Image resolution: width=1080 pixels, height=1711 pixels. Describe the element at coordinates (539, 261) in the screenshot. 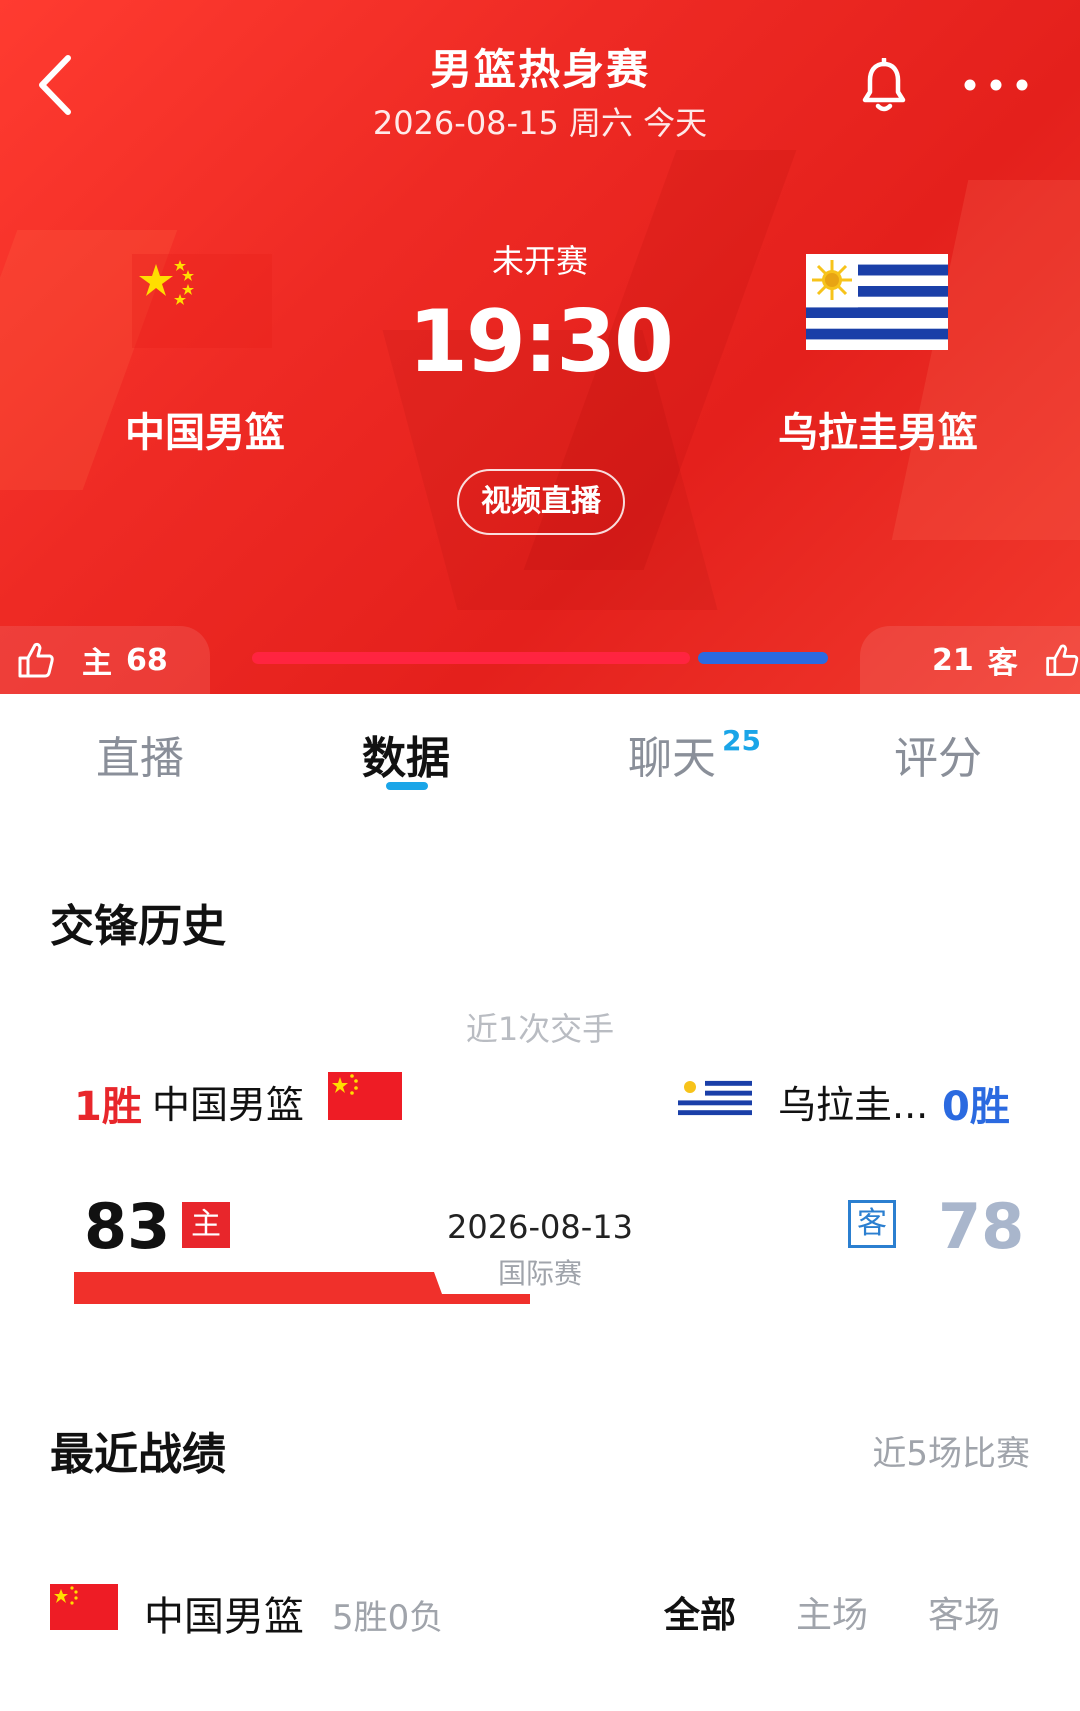

I see `match-status: 未开赛` at that location.